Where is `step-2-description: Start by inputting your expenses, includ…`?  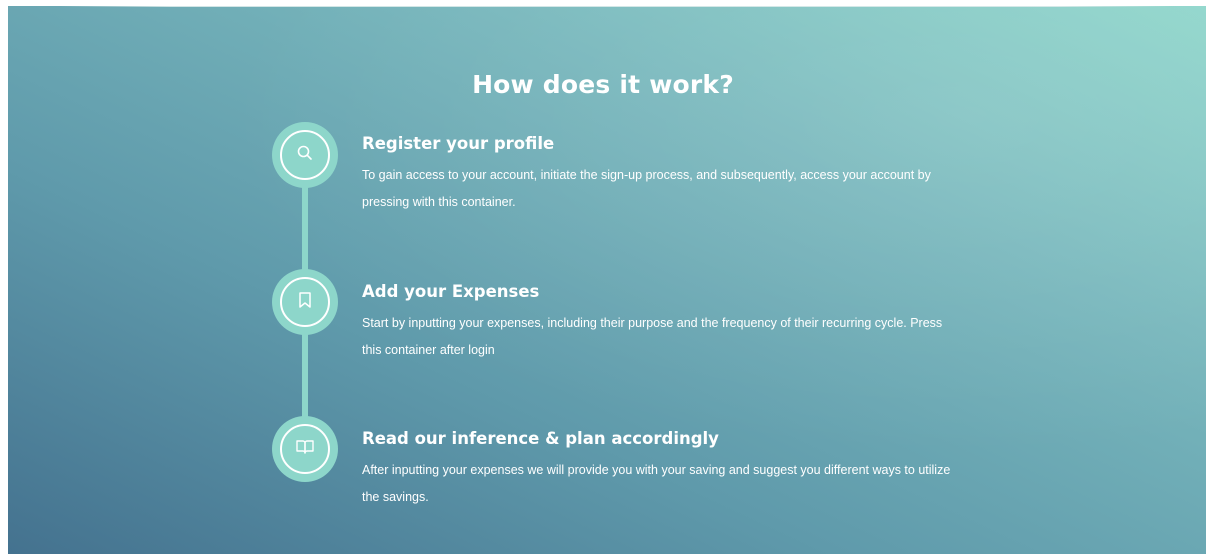 step-2-description: Start by inputting your expenses, includ… is located at coordinates (652, 336).